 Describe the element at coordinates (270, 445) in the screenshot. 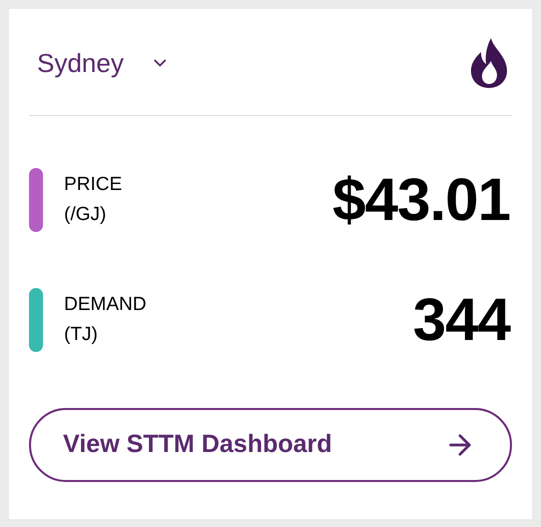

I see `dashboard-button: View STTM Dashboard` at that location.